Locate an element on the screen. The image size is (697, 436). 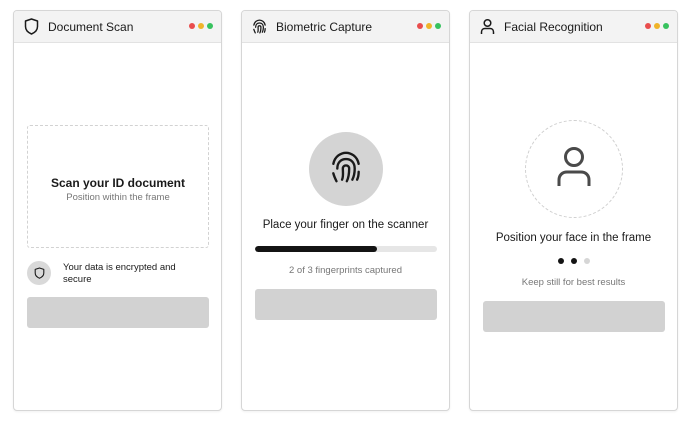
facial-recognition-titlebar: Facial Recognition is located at coordinates (573, 27).